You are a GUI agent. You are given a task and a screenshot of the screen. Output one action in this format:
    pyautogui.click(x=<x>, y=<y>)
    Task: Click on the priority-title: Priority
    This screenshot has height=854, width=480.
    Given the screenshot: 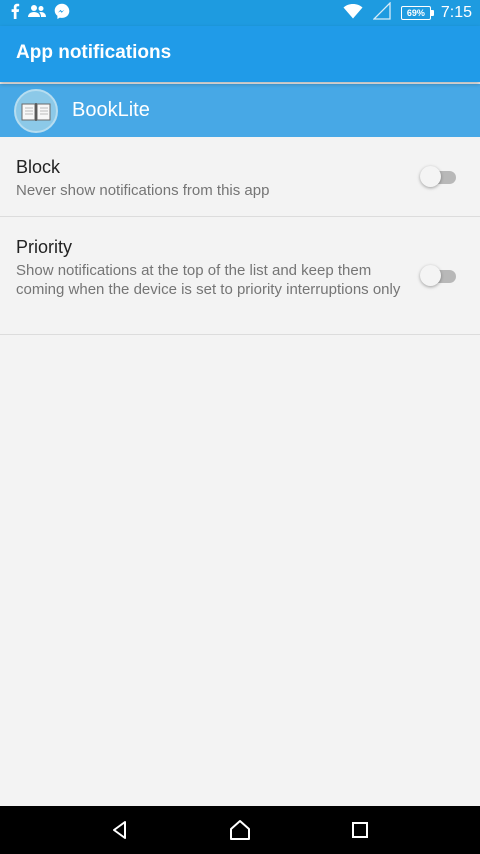 What is the action you would take?
    pyautogui.click(x=44, y=247)
    